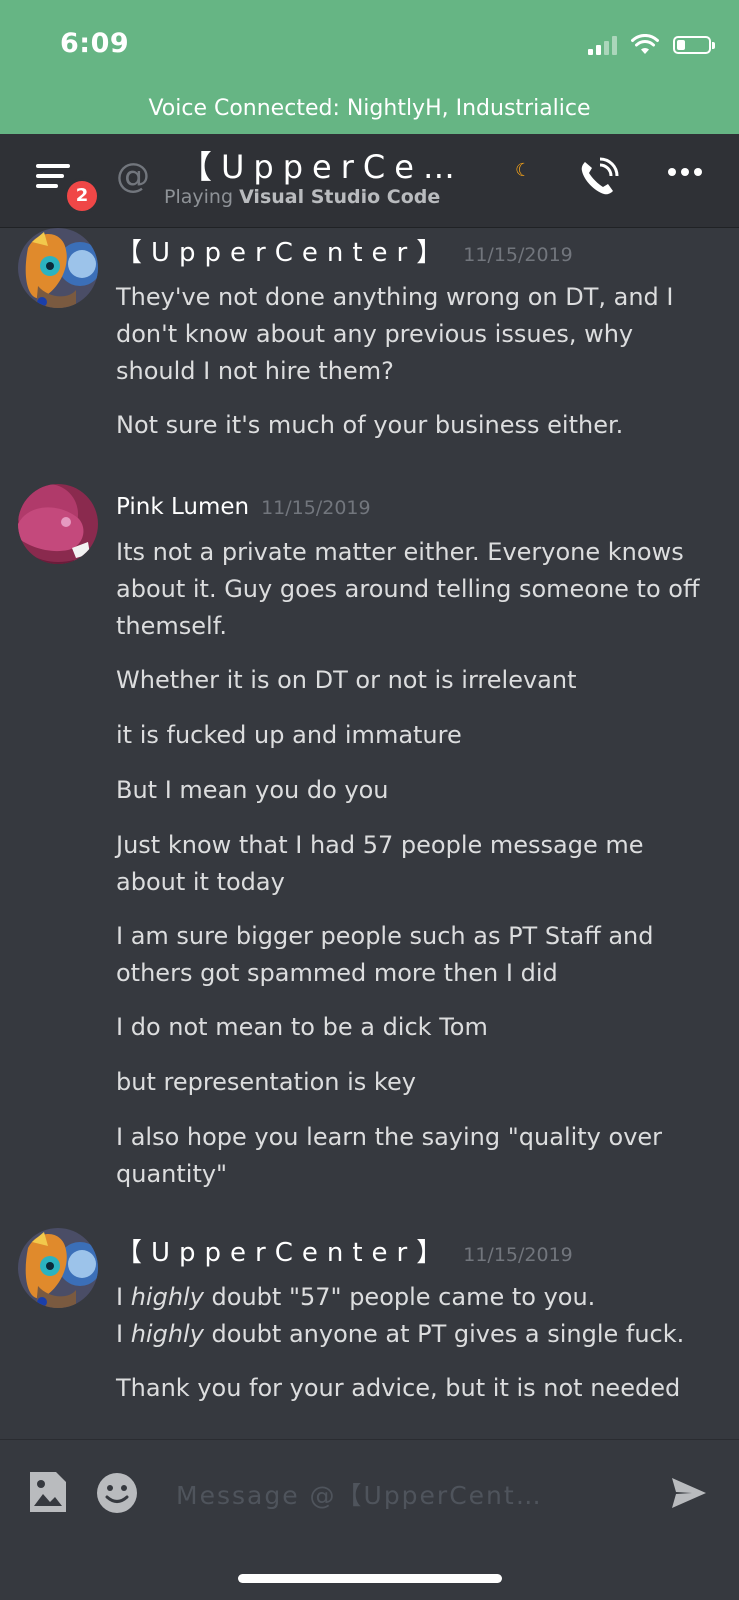 This screenshot has width=739, height=1600. Describe the element at coordinates (266, 1082) in the screenshot. I see `message-line: but representation is key` at that location.